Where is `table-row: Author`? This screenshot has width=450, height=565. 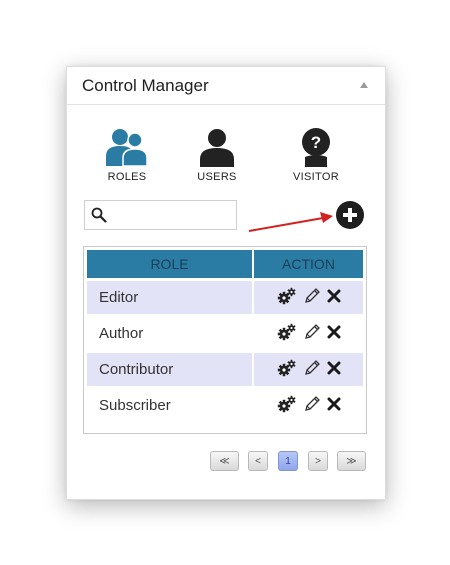 table-row: Author is located at coordinates (225, 333).